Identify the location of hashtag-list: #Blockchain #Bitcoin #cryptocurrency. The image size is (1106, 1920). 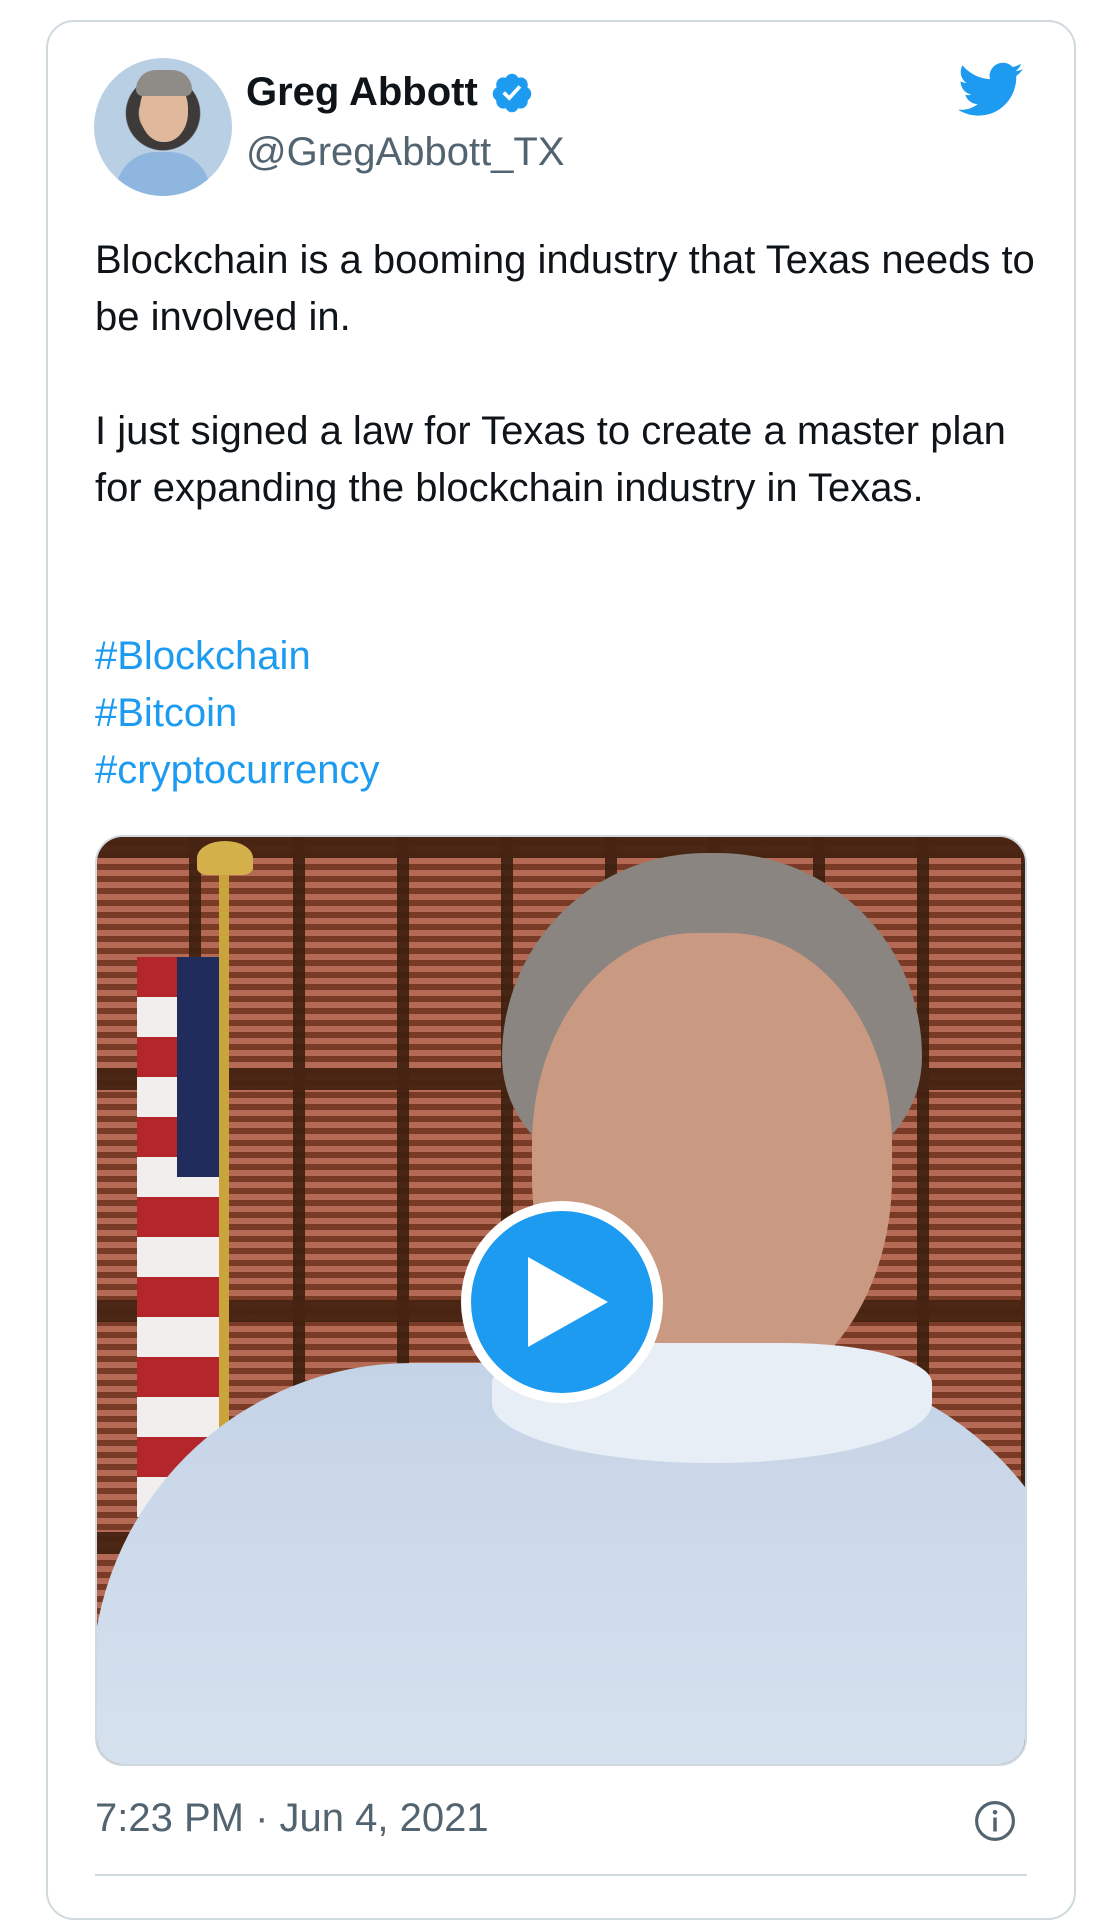
(237, 713).